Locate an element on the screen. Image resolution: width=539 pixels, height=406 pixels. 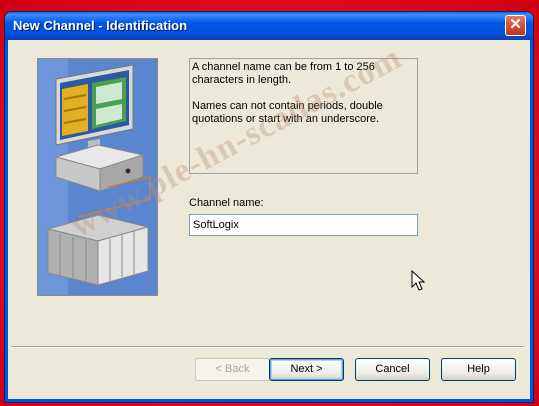
next-button: Next > is located at coordinates (306, 369).